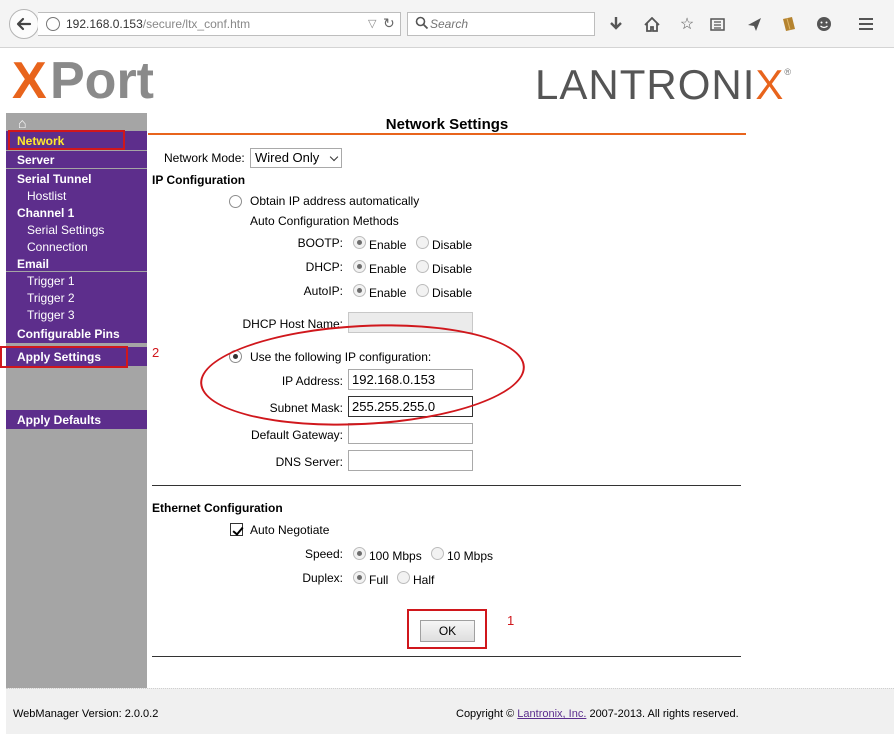 The height and width of the screenshot is (736, 894). I want to click on dhcp-enable-label: Enable, so click(388, 269).